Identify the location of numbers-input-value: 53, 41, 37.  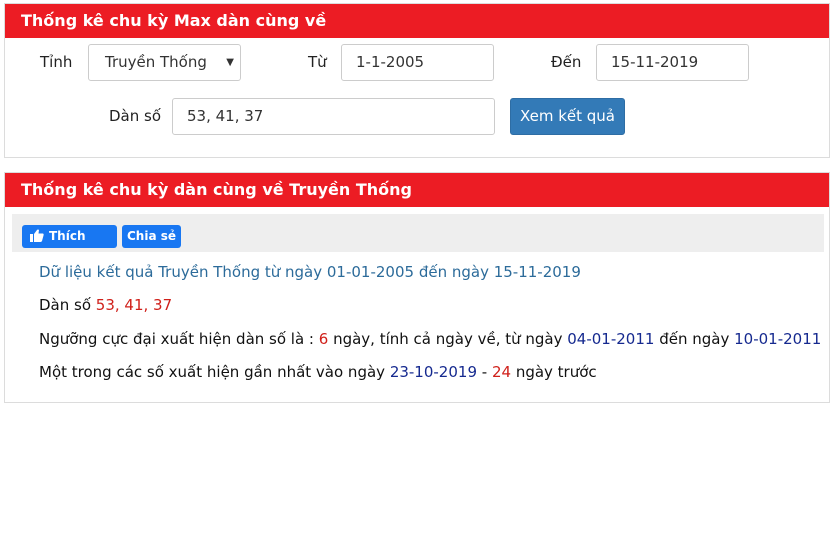
(225, 116).